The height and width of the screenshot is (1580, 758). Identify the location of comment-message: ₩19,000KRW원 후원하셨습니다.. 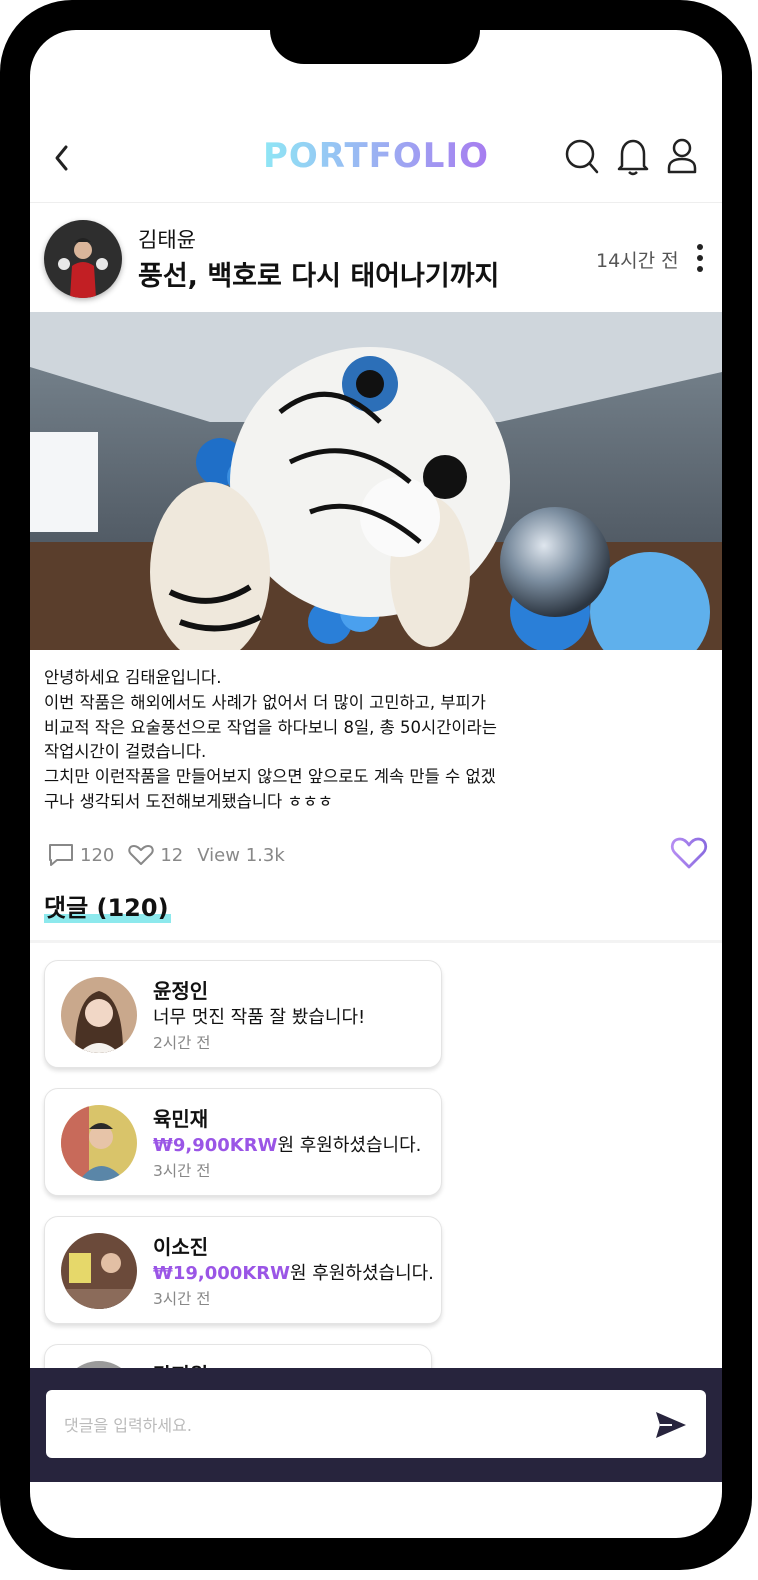
(293, 1273).